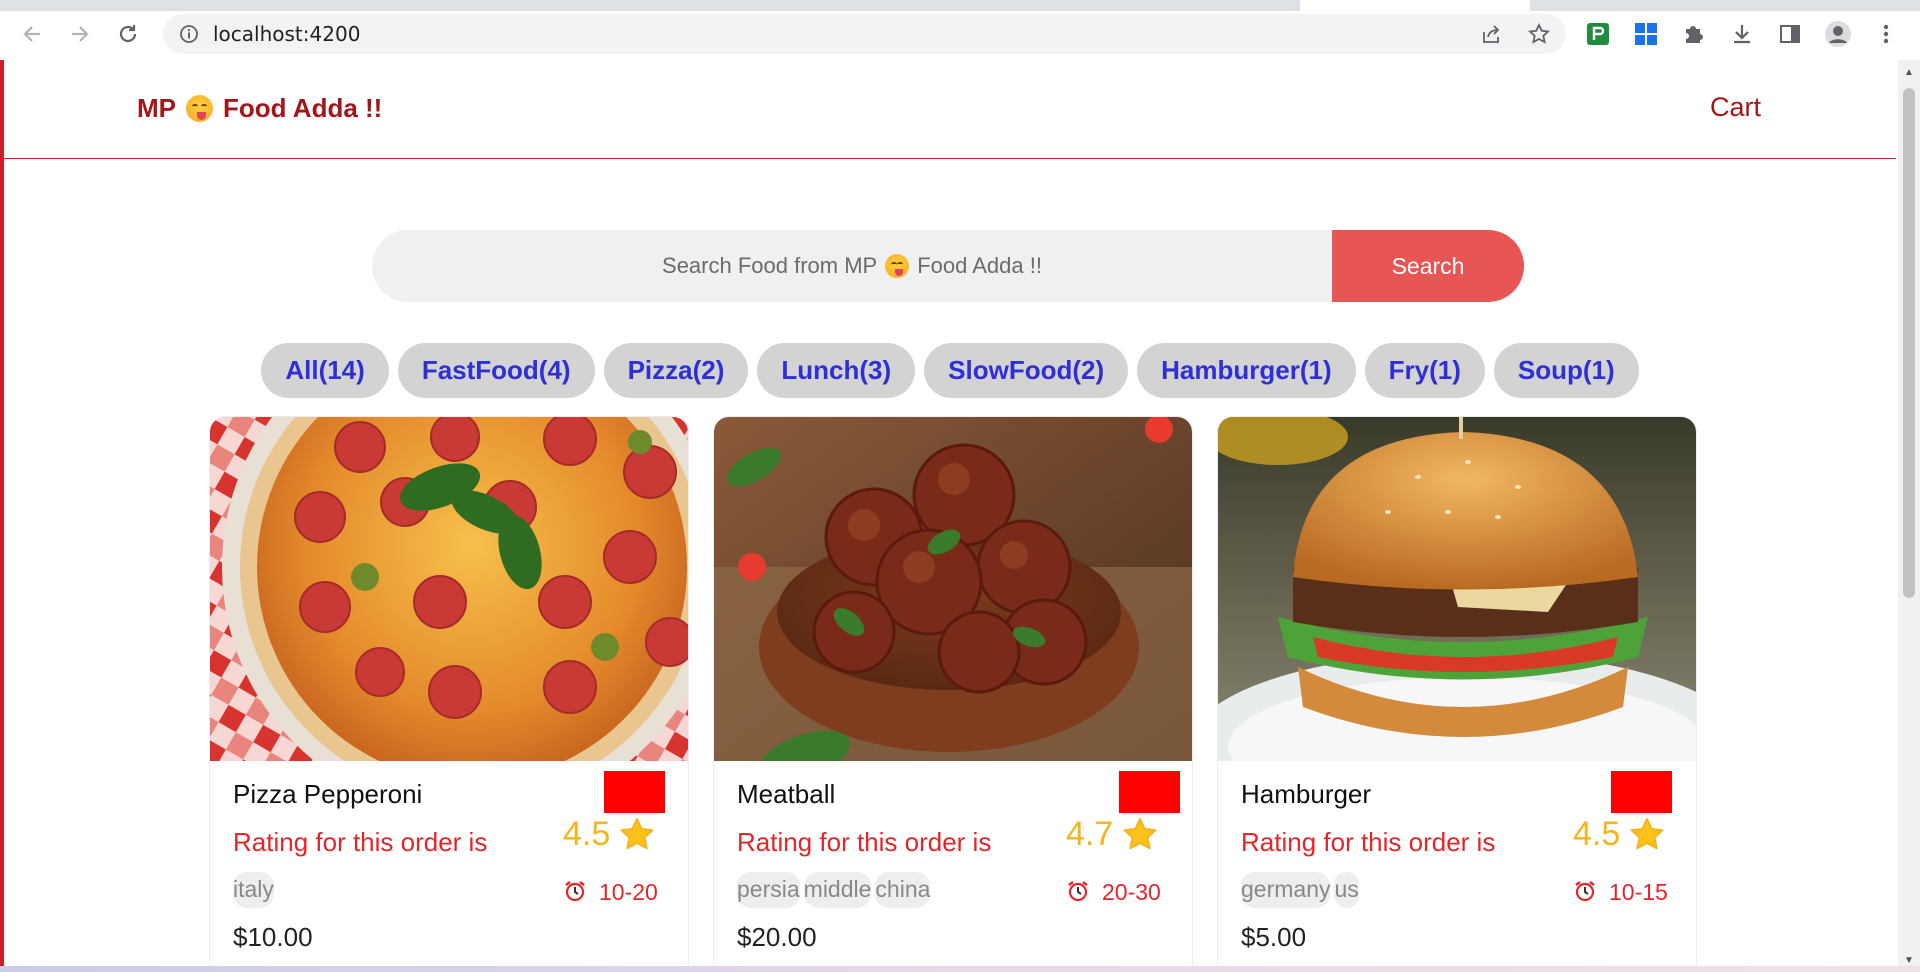  I want to click on cart-link: Cart, so click(1735, 107).